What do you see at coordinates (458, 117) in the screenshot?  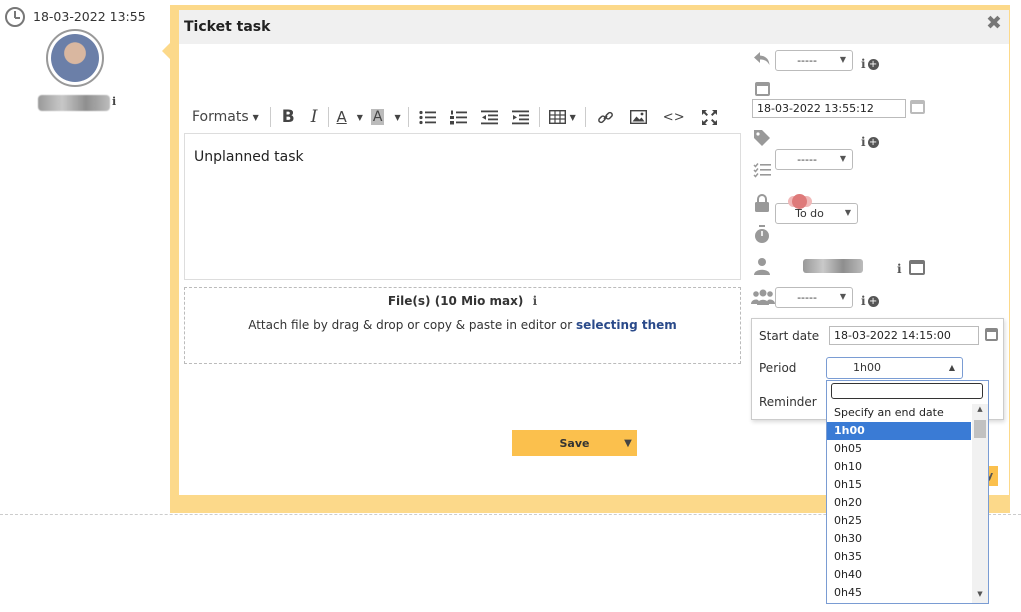 I see `numbered-list-icon` at bounding box center [458, 117].